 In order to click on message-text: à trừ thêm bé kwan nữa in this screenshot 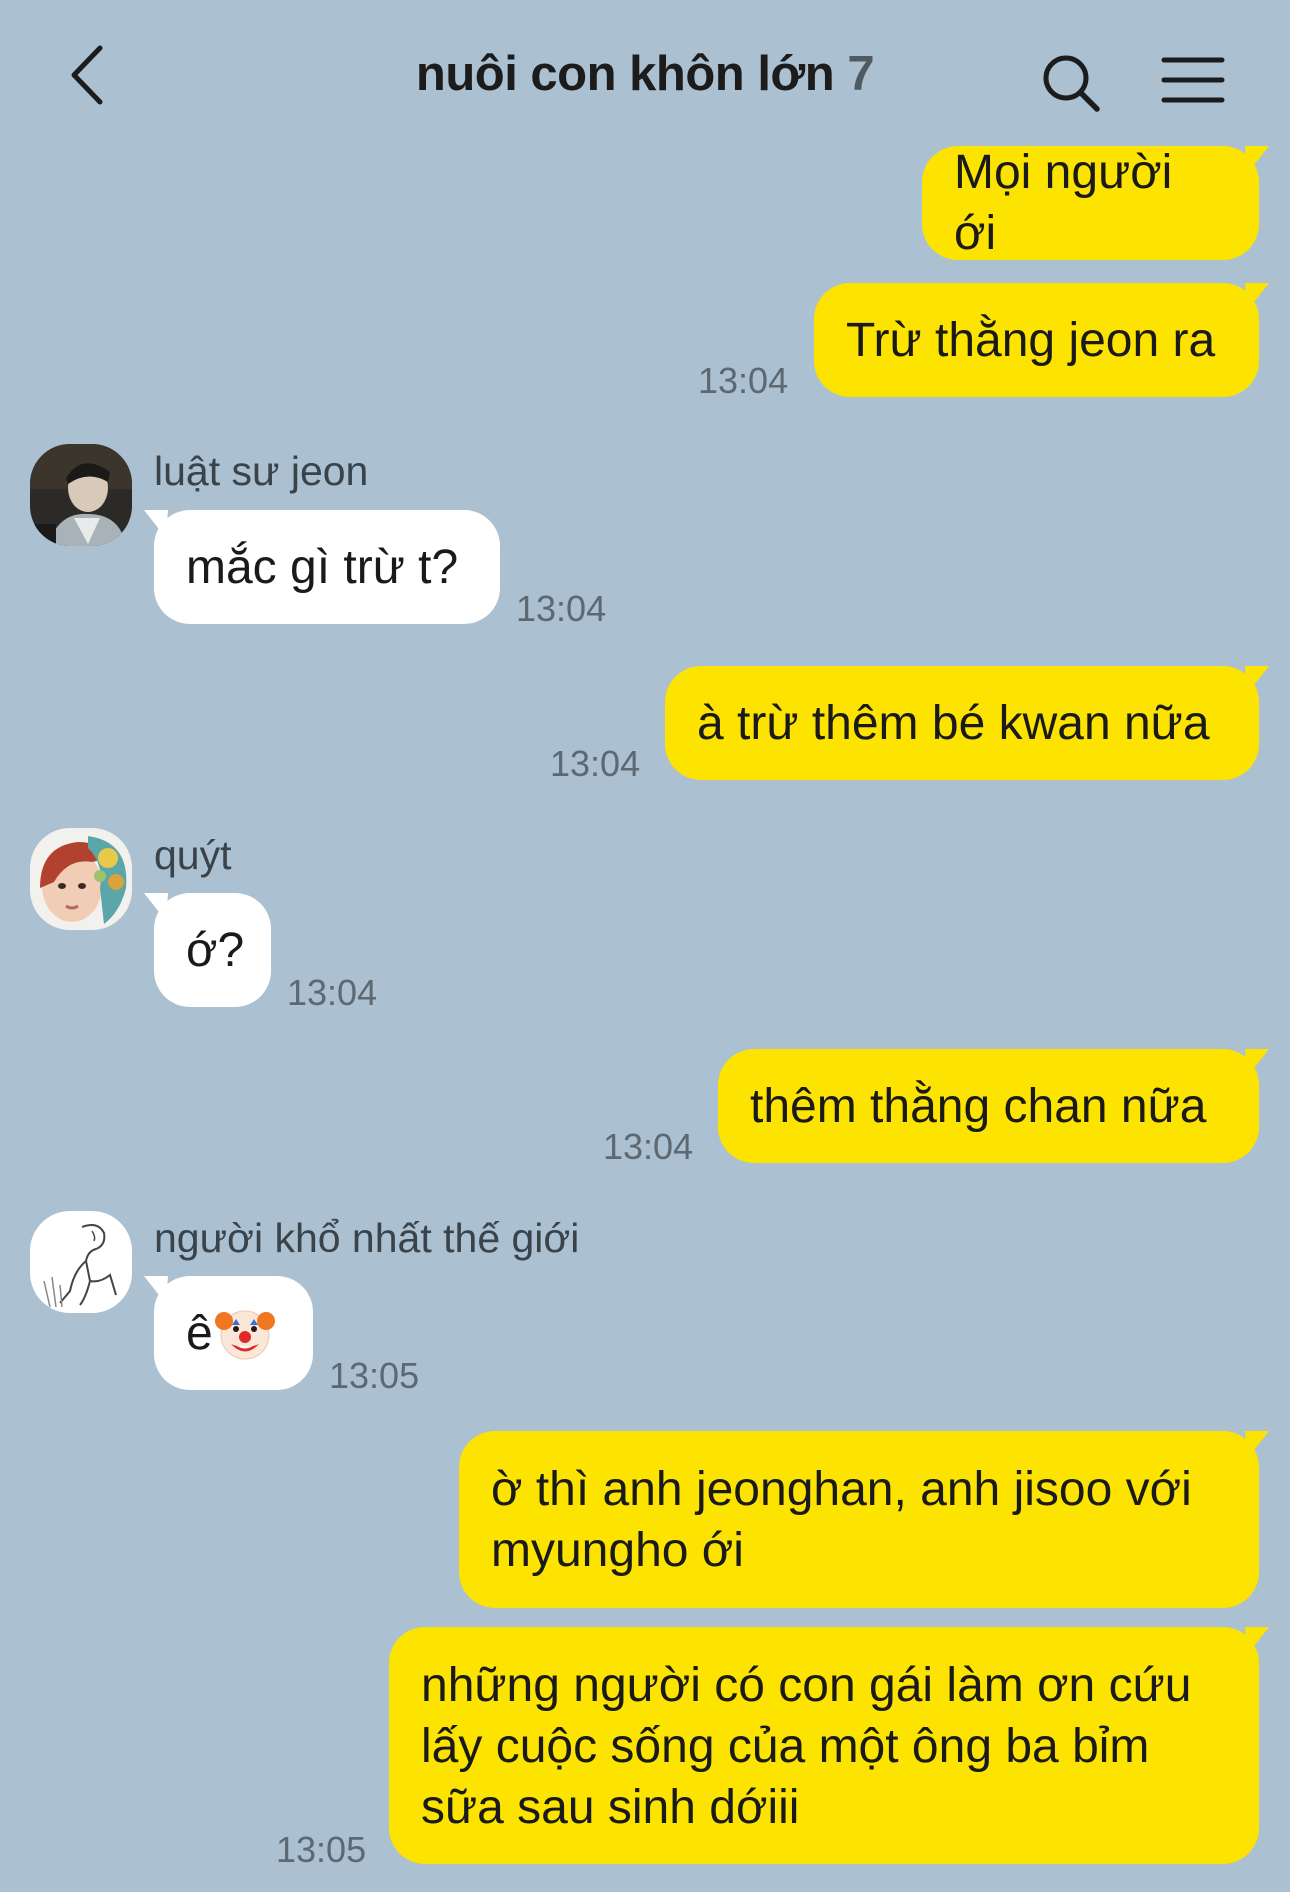, I will do `click(953, 723)`.